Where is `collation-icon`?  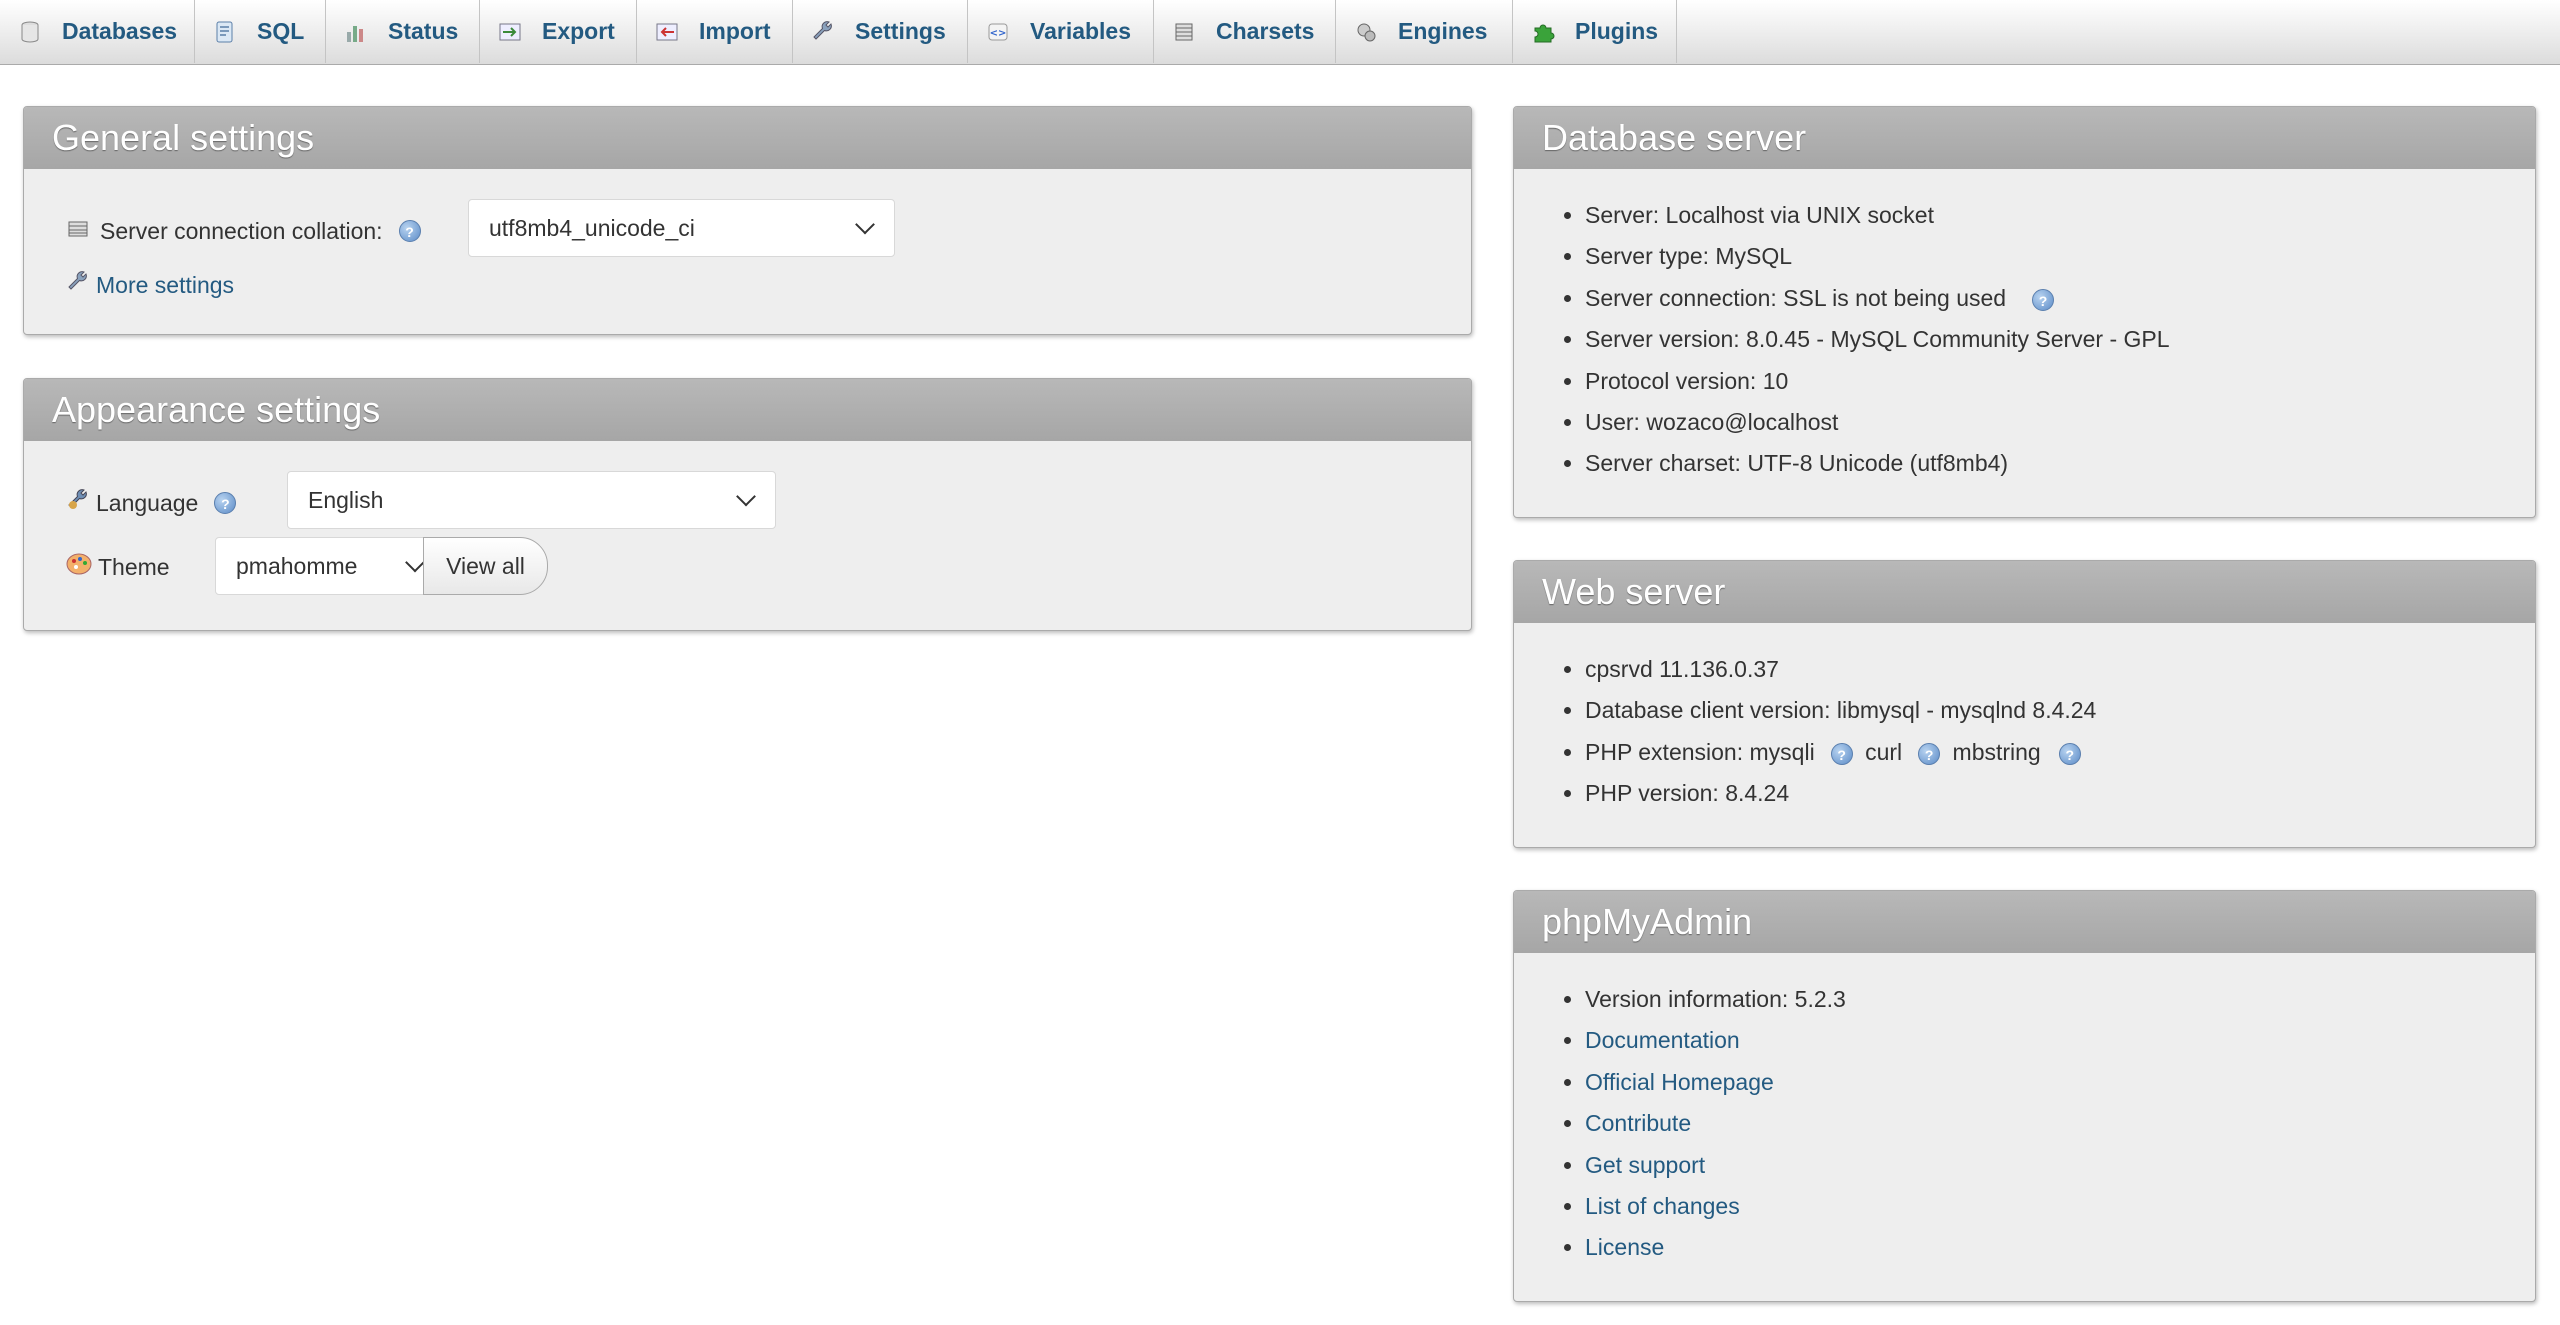
collation-icon is located at coordinates (78, 231).